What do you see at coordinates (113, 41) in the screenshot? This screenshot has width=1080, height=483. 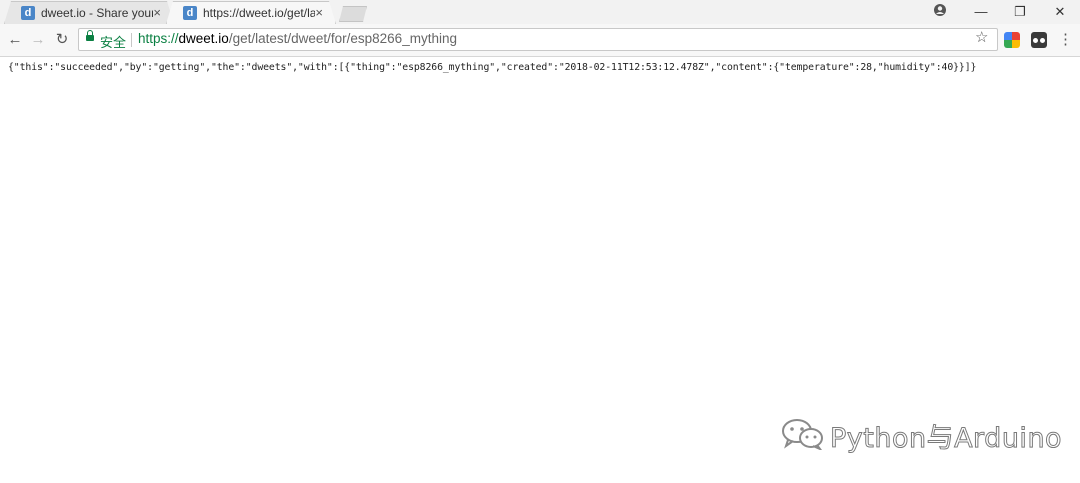 I see `secure-label: 安全` at bounding box center [113, 41].